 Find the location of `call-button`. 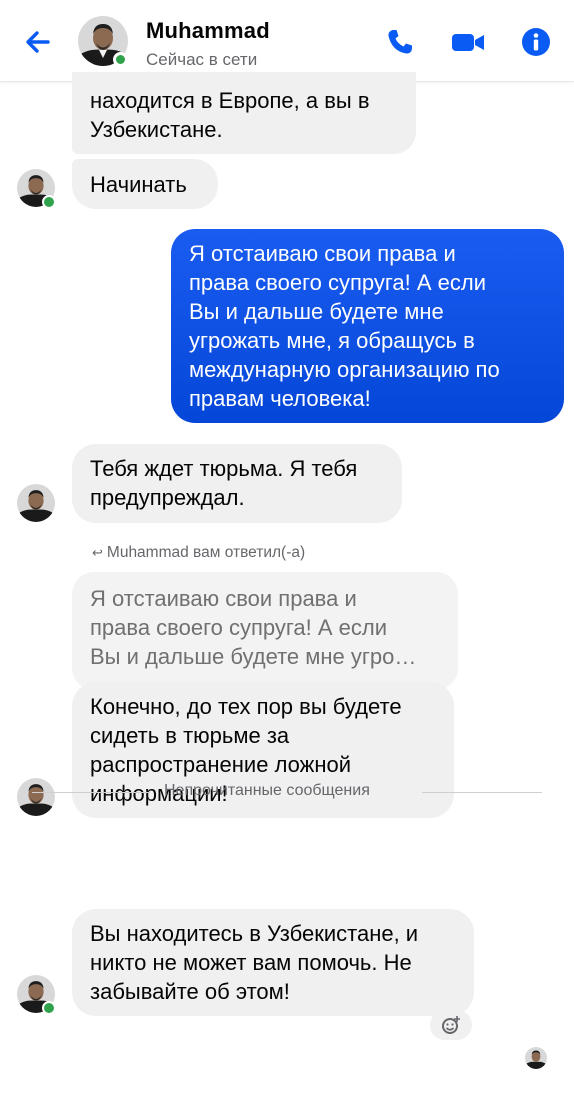

call-button is located at coordinates (400, 42).